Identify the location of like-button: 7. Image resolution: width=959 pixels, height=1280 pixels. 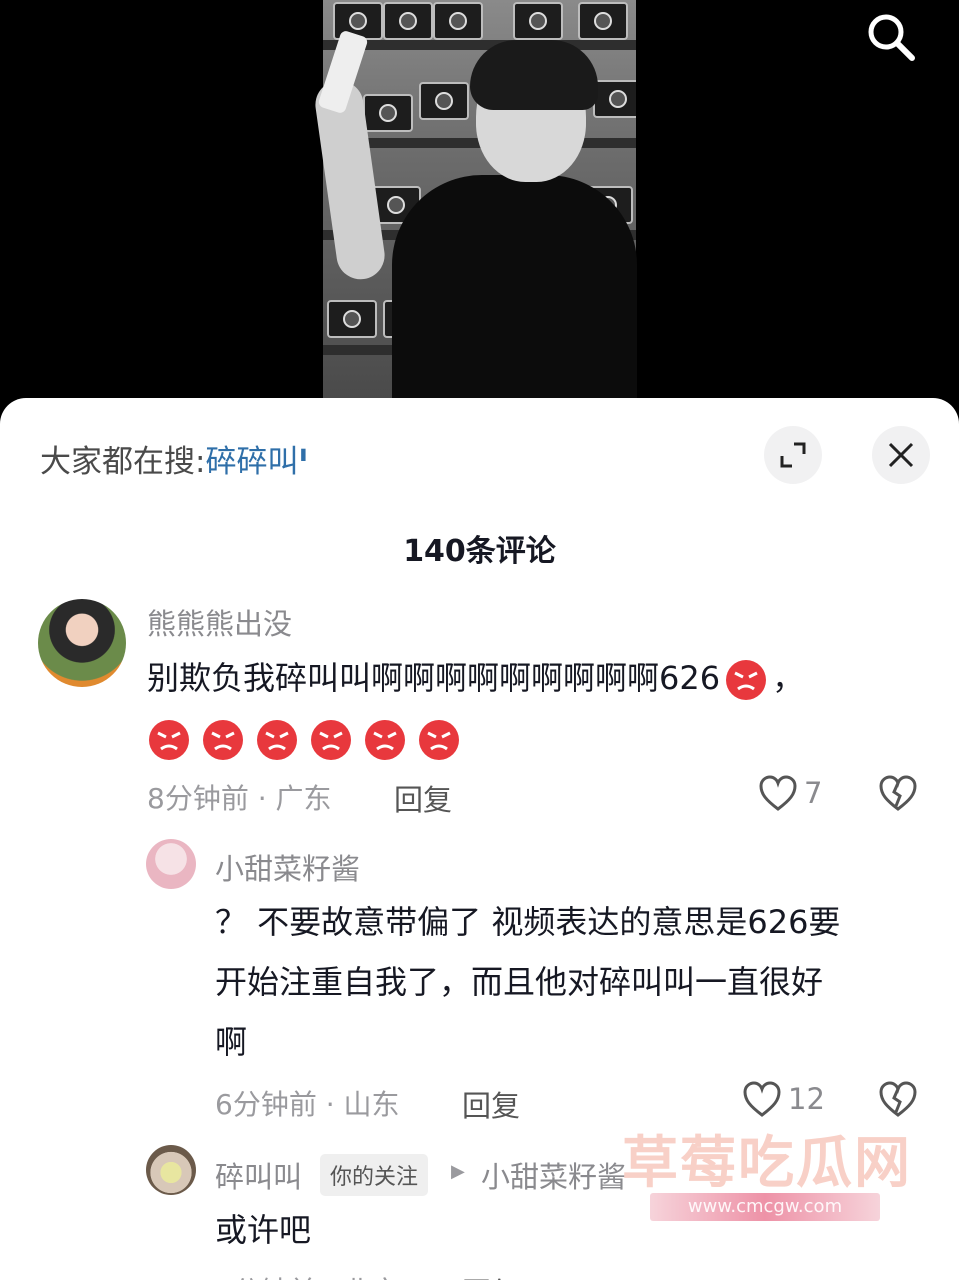
(790, 793).